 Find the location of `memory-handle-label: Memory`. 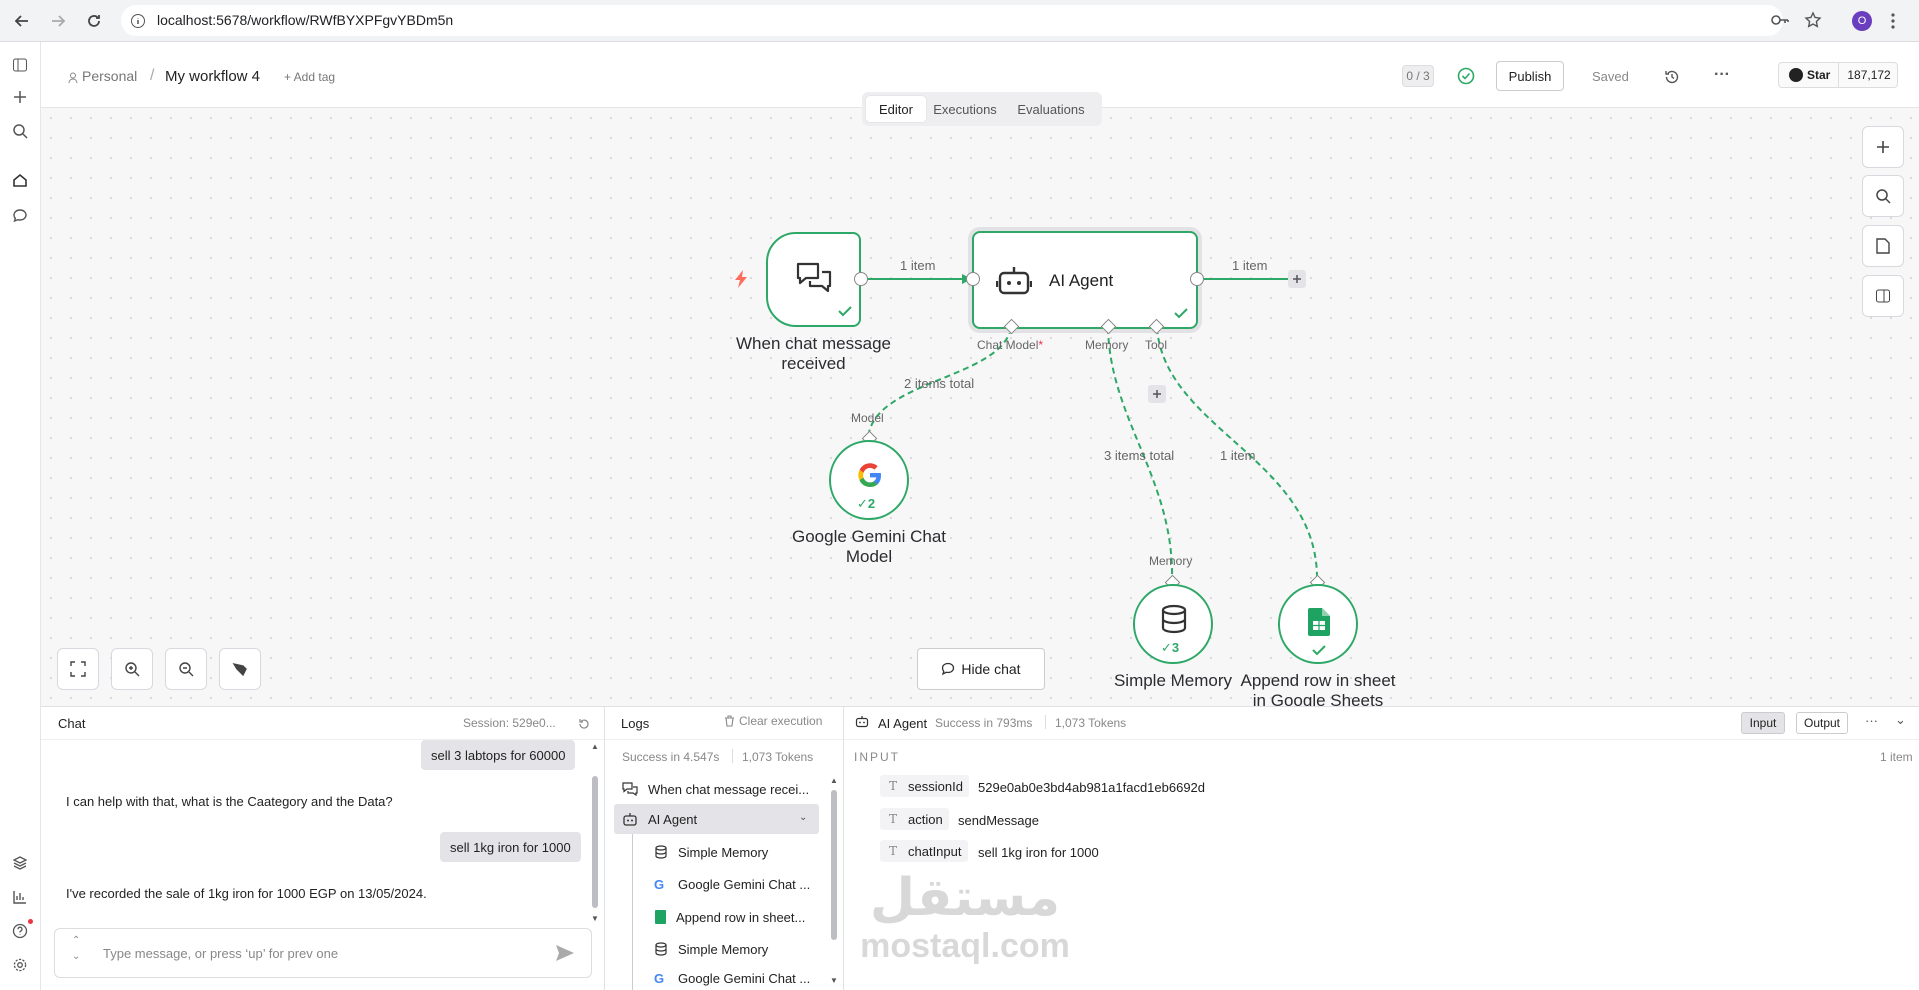

memory-handle-label: Memory is located at coordinates (1107, 345).